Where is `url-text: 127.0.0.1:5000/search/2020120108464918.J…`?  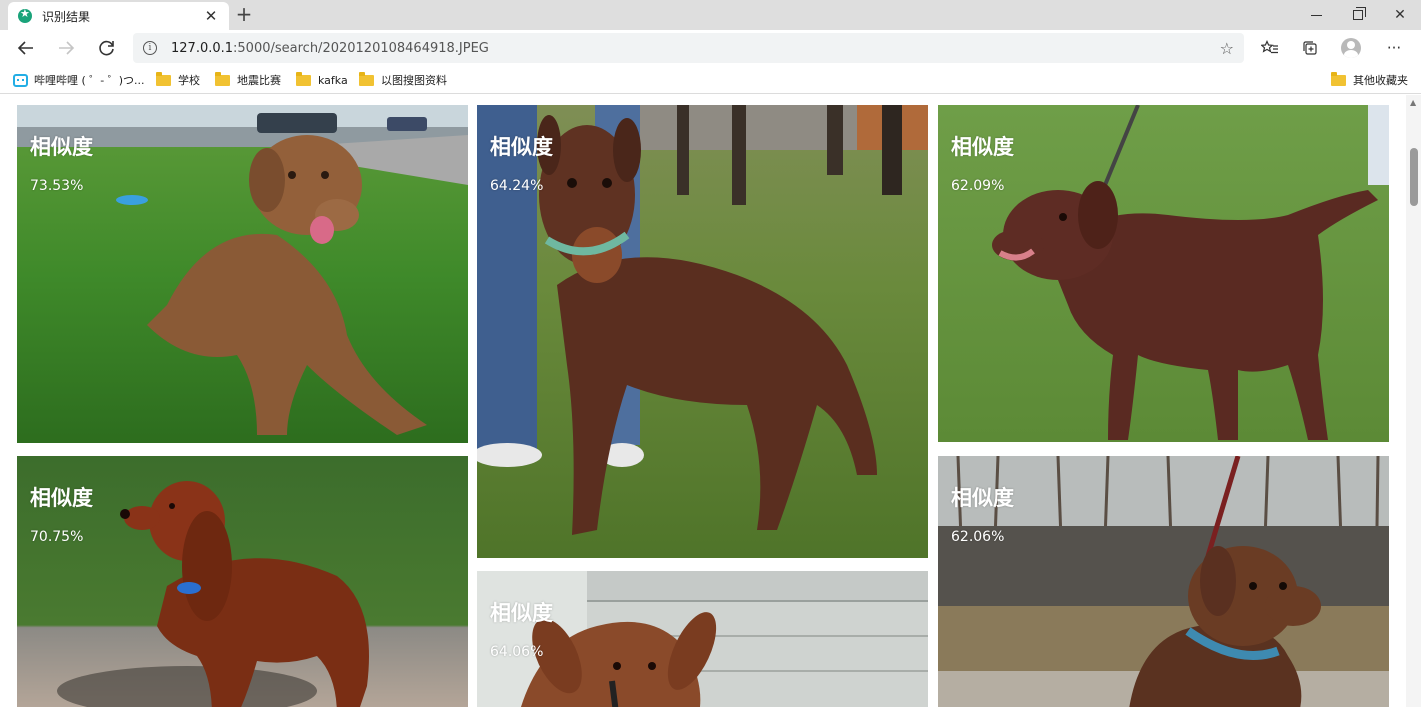 url-text: 127.0.0.1:5000/search/2020120108464918.J… is located at coordinates (695, 48).